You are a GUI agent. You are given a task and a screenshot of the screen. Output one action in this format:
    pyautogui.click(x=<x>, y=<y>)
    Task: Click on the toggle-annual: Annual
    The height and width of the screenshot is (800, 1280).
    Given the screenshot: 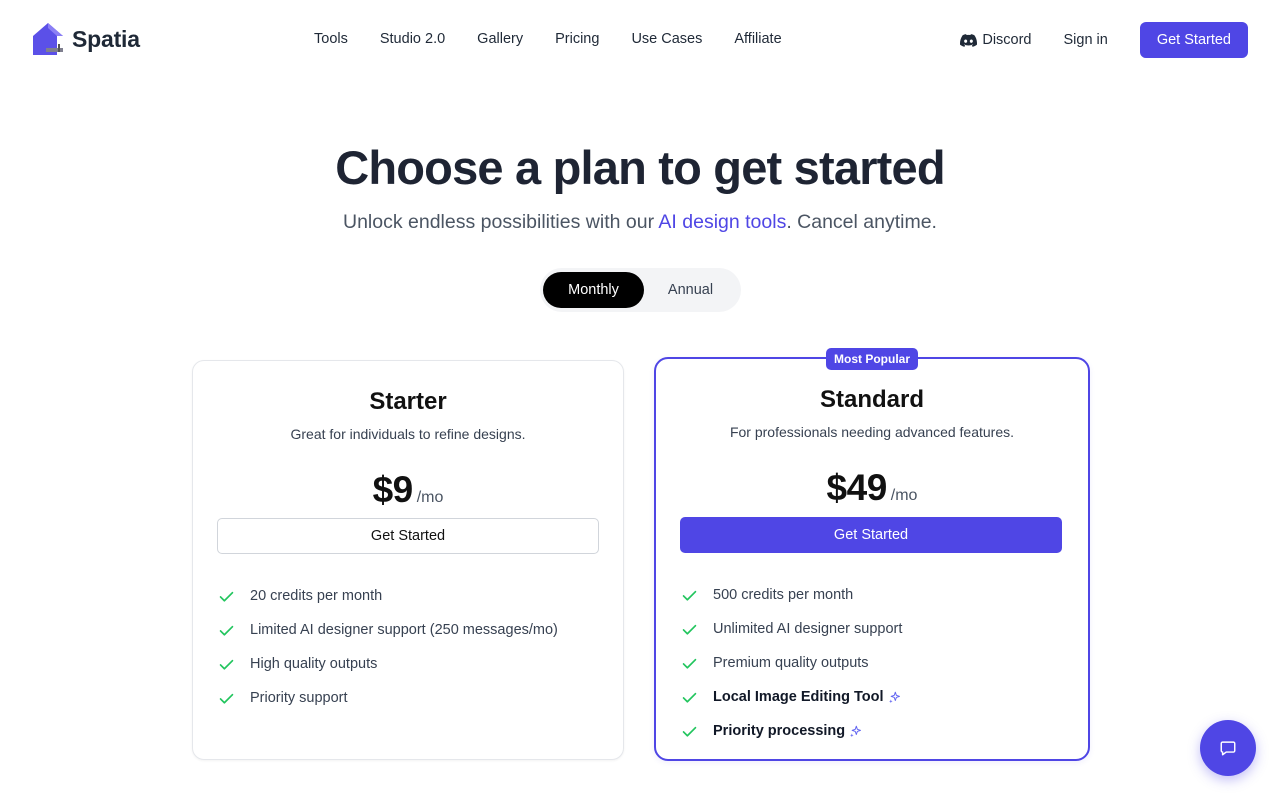 What is the action you would take?
    pyautogui.click(x=690, y=290)
    